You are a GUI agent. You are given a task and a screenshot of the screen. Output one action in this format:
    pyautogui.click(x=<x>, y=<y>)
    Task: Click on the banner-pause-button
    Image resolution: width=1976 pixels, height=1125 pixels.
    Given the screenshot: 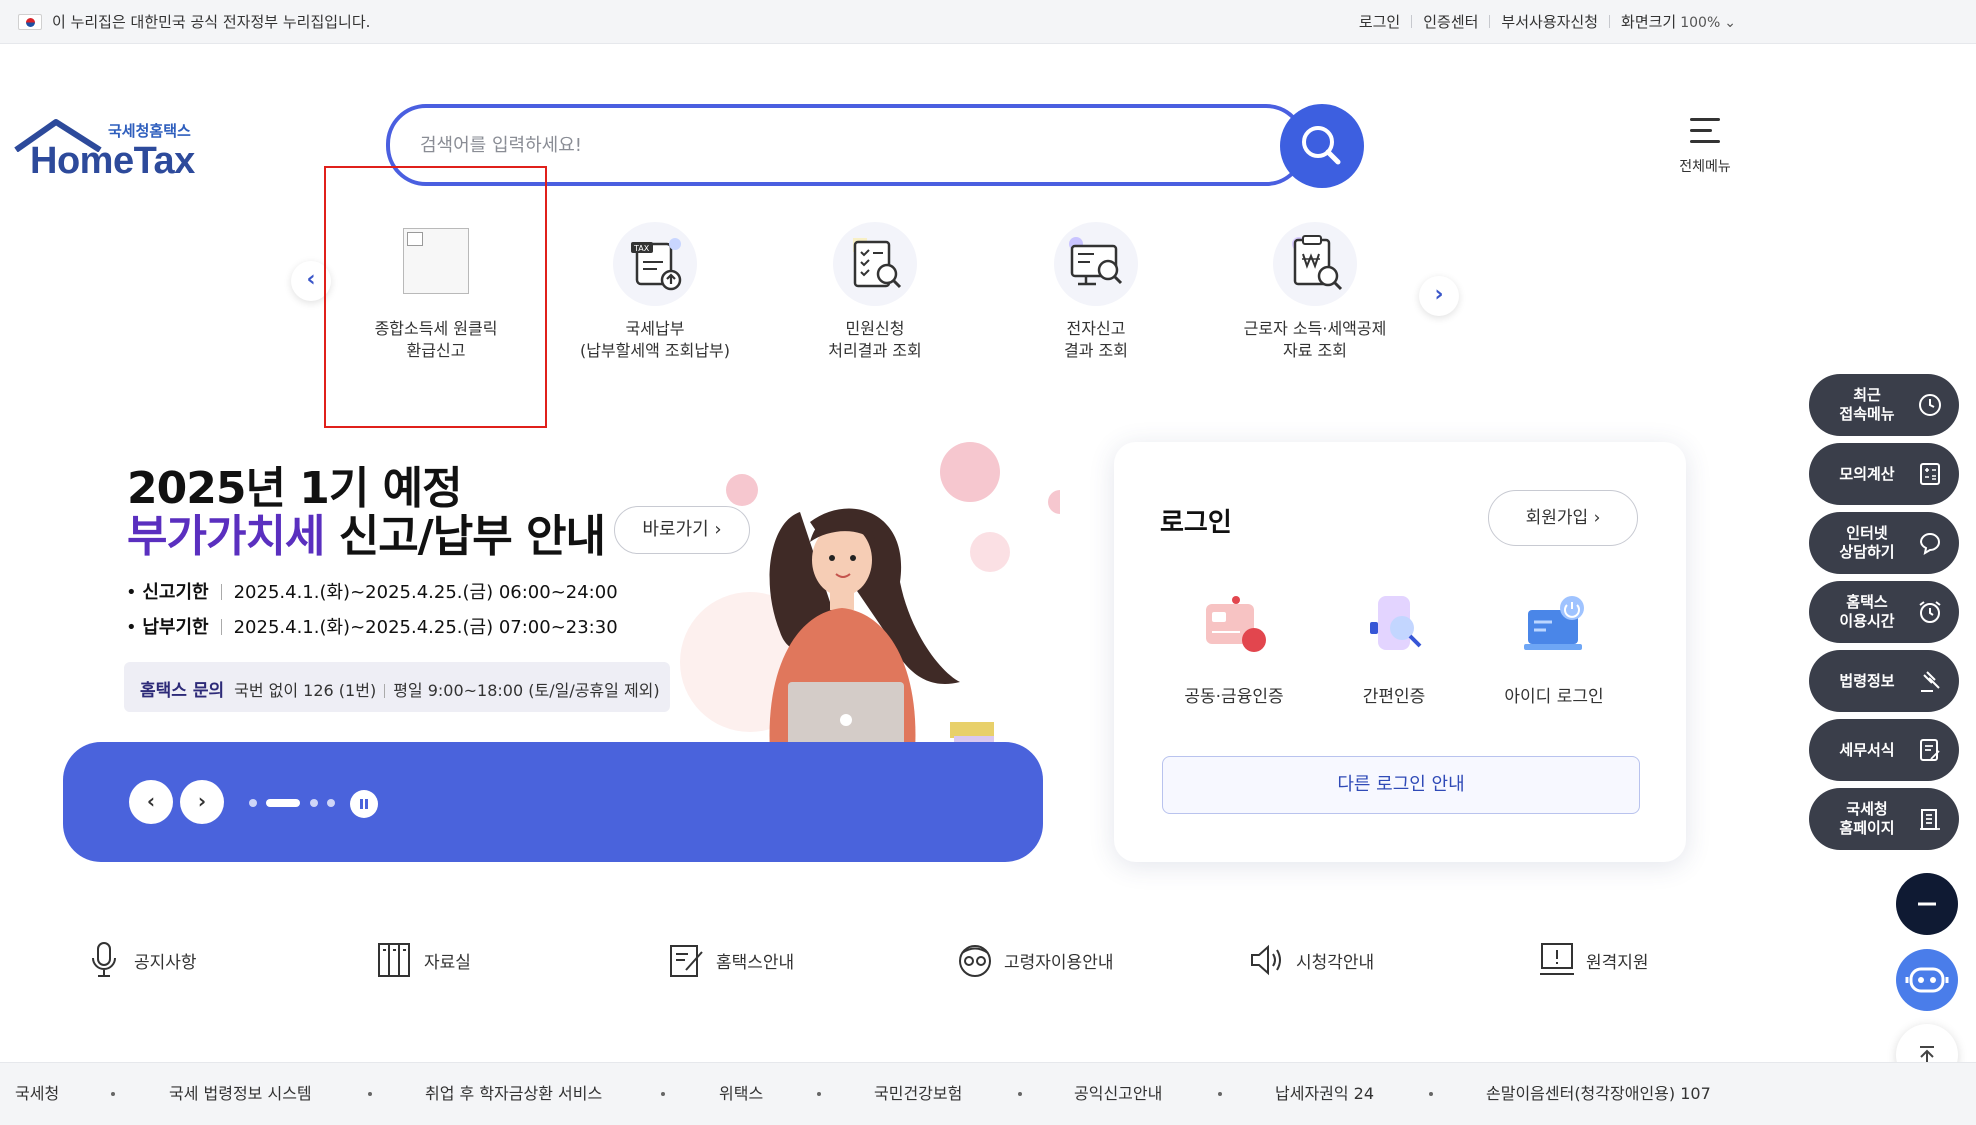 What is the action you would take?
    pyautogui.click(x=364, y=804)
    